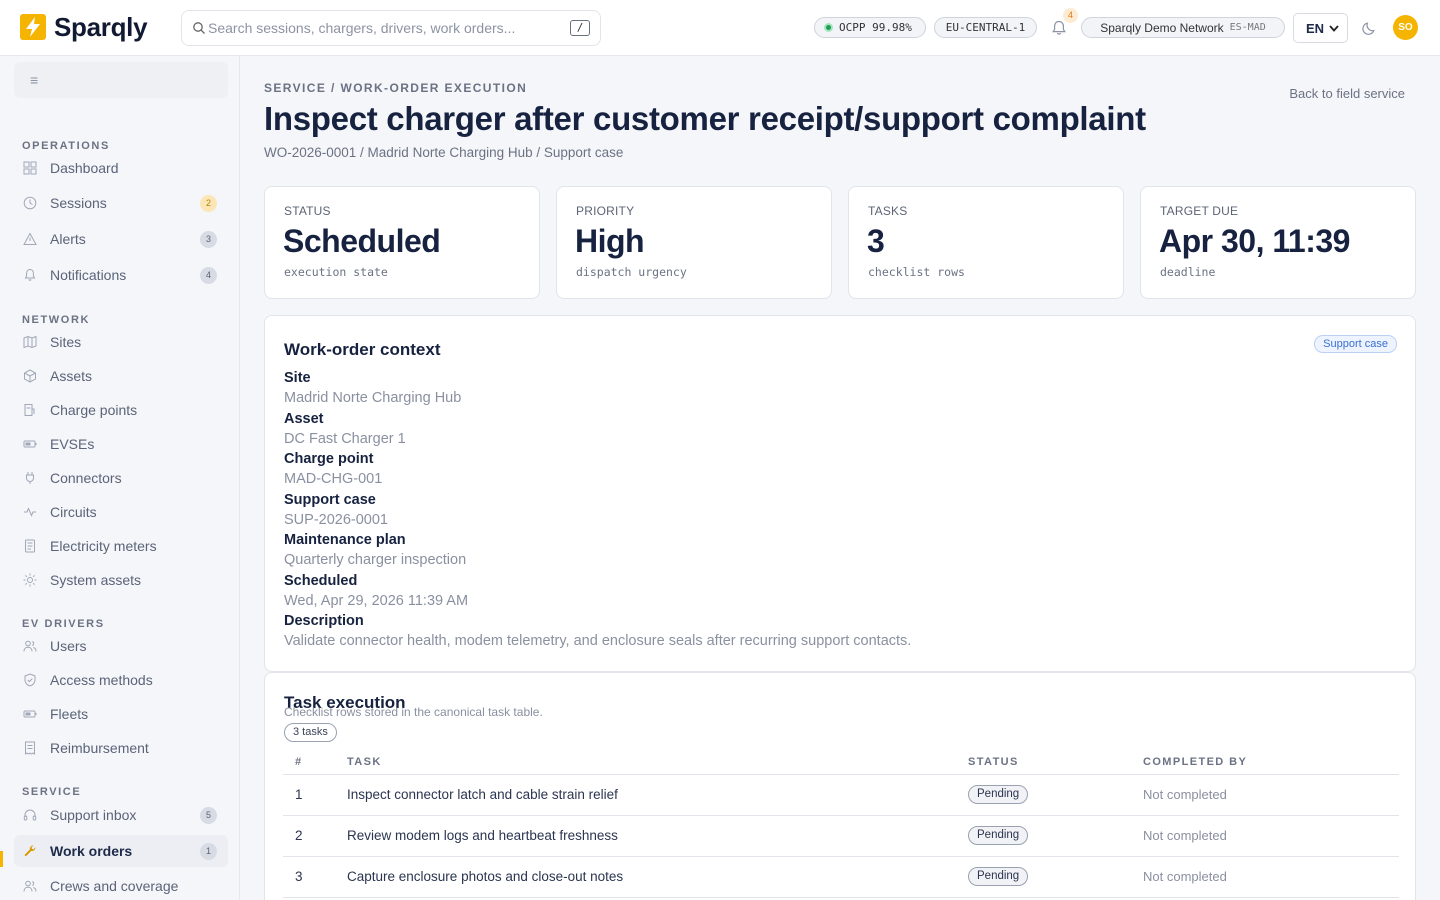  What do you see at coordinates (1370, 28) in the screenshot?
I see `dark-mode-moon-icon` at bounding box center [1370, 28].